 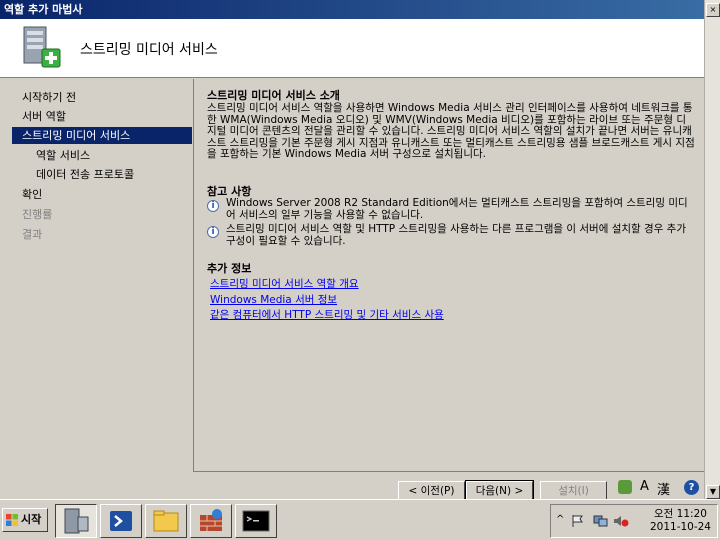 I want to click on ime-hanja: 漢, so click(x=663, y=488).